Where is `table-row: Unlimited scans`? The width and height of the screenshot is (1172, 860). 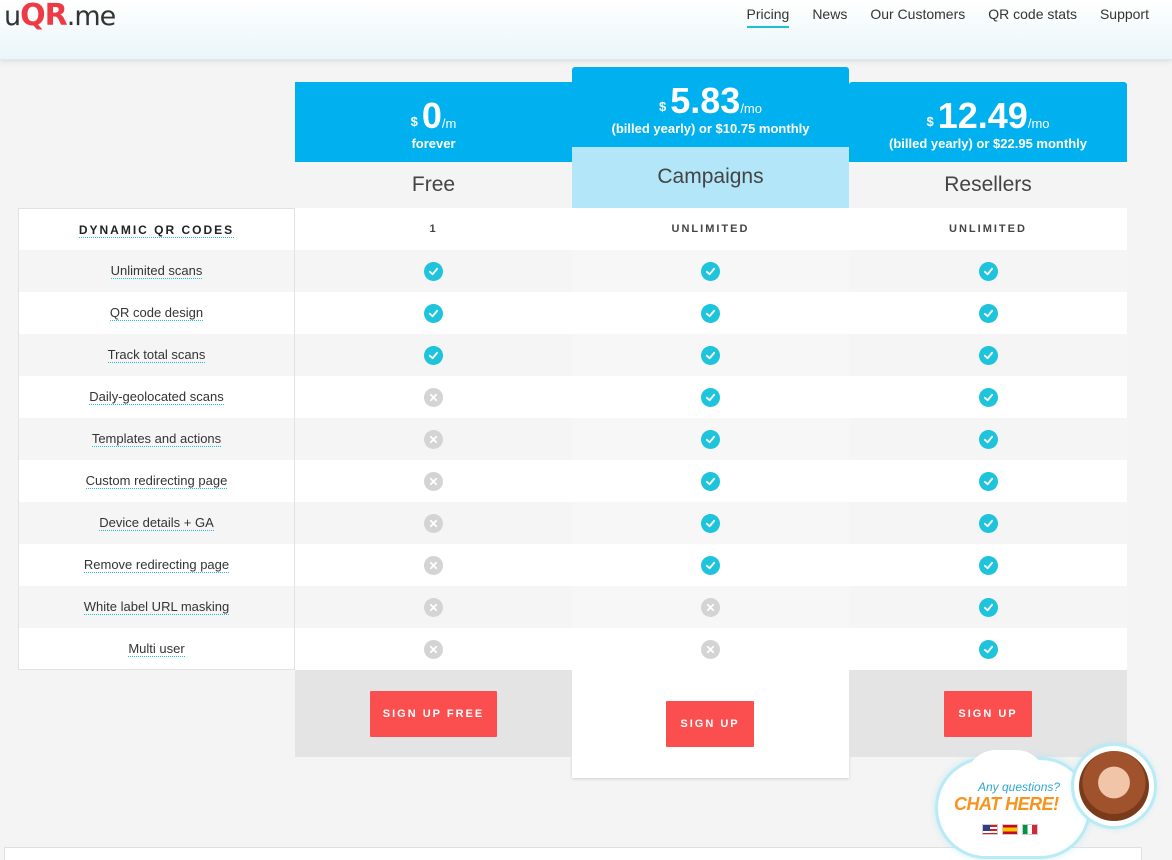
table-row: Unlimited scans is located at coordinates (572, 271).